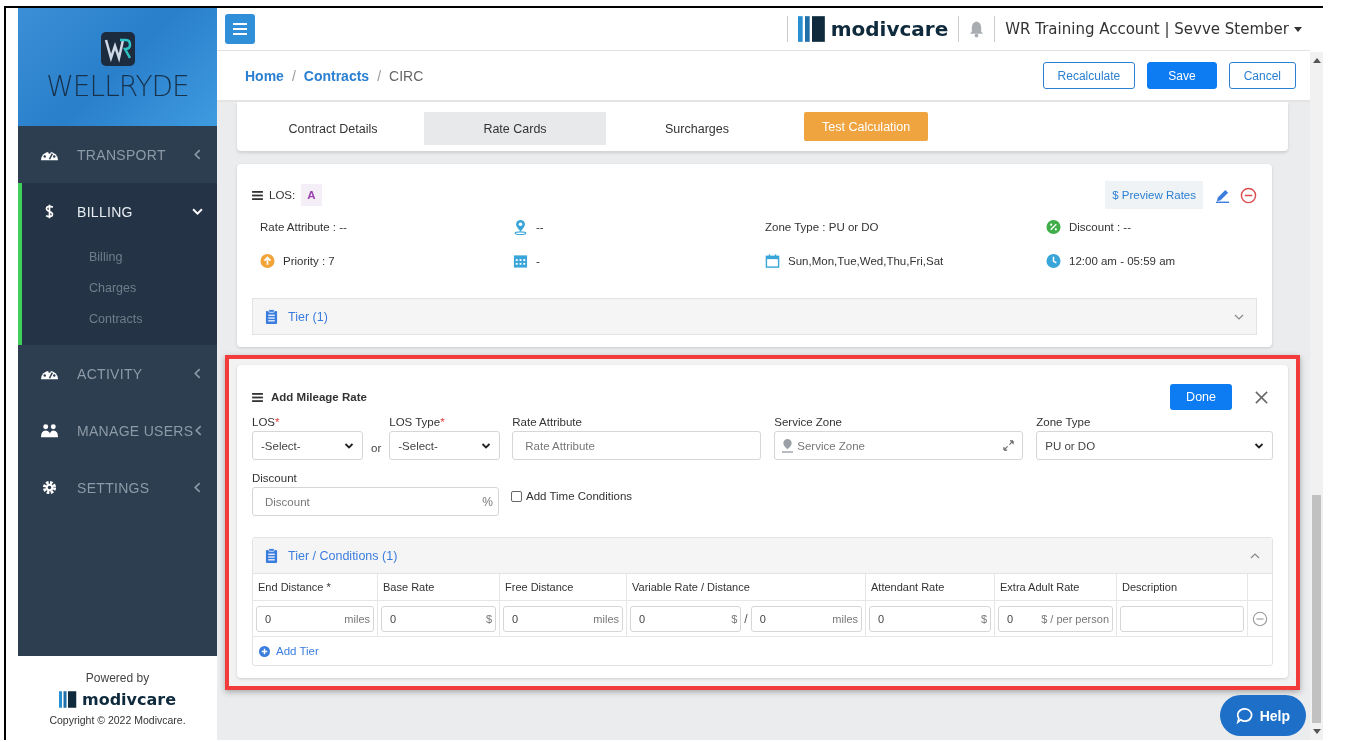  What do you see at coordinates (1262, 75) in the screenshot?
I see `action-button: Cancel` at bounding box center [1262, 75].